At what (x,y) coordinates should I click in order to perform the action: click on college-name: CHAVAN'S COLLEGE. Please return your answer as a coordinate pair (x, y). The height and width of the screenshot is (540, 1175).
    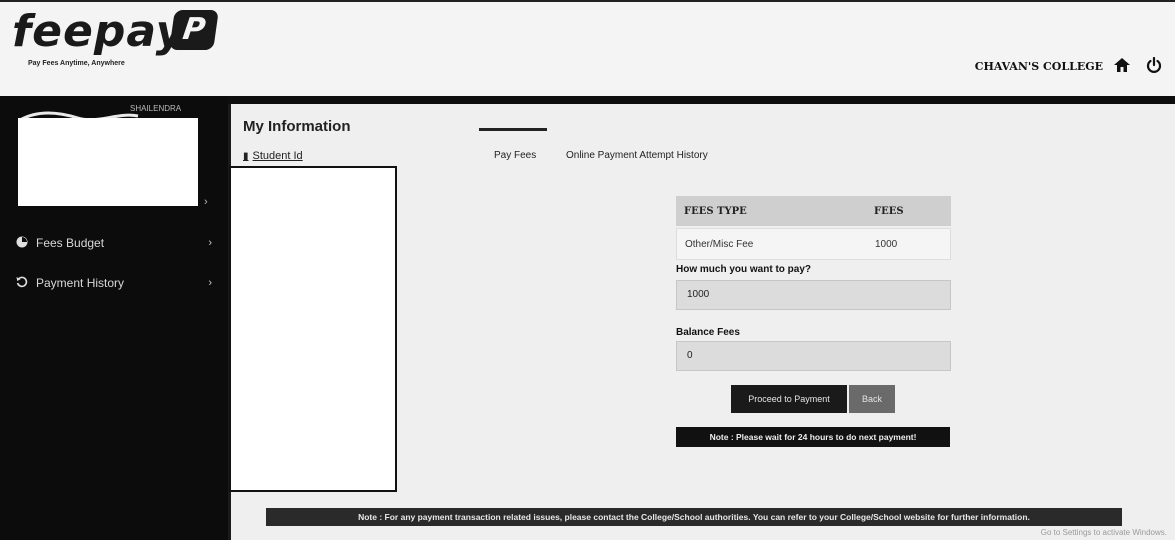
    Looking at the image, I should click on (1038, 66).